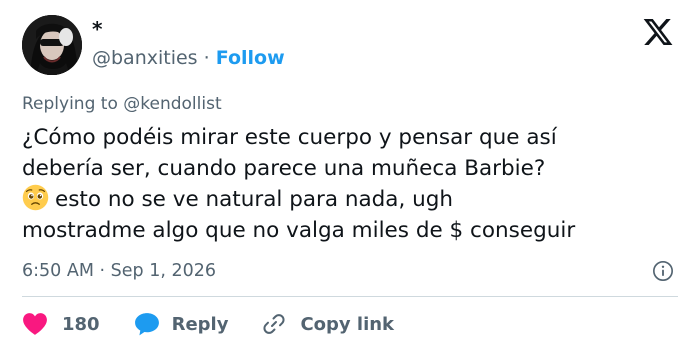 This screenshot has height=348, width=700. Describe the element at coordinates (70, 104) in the screenshot. I see `replying-to-label: Replying to` at that location.